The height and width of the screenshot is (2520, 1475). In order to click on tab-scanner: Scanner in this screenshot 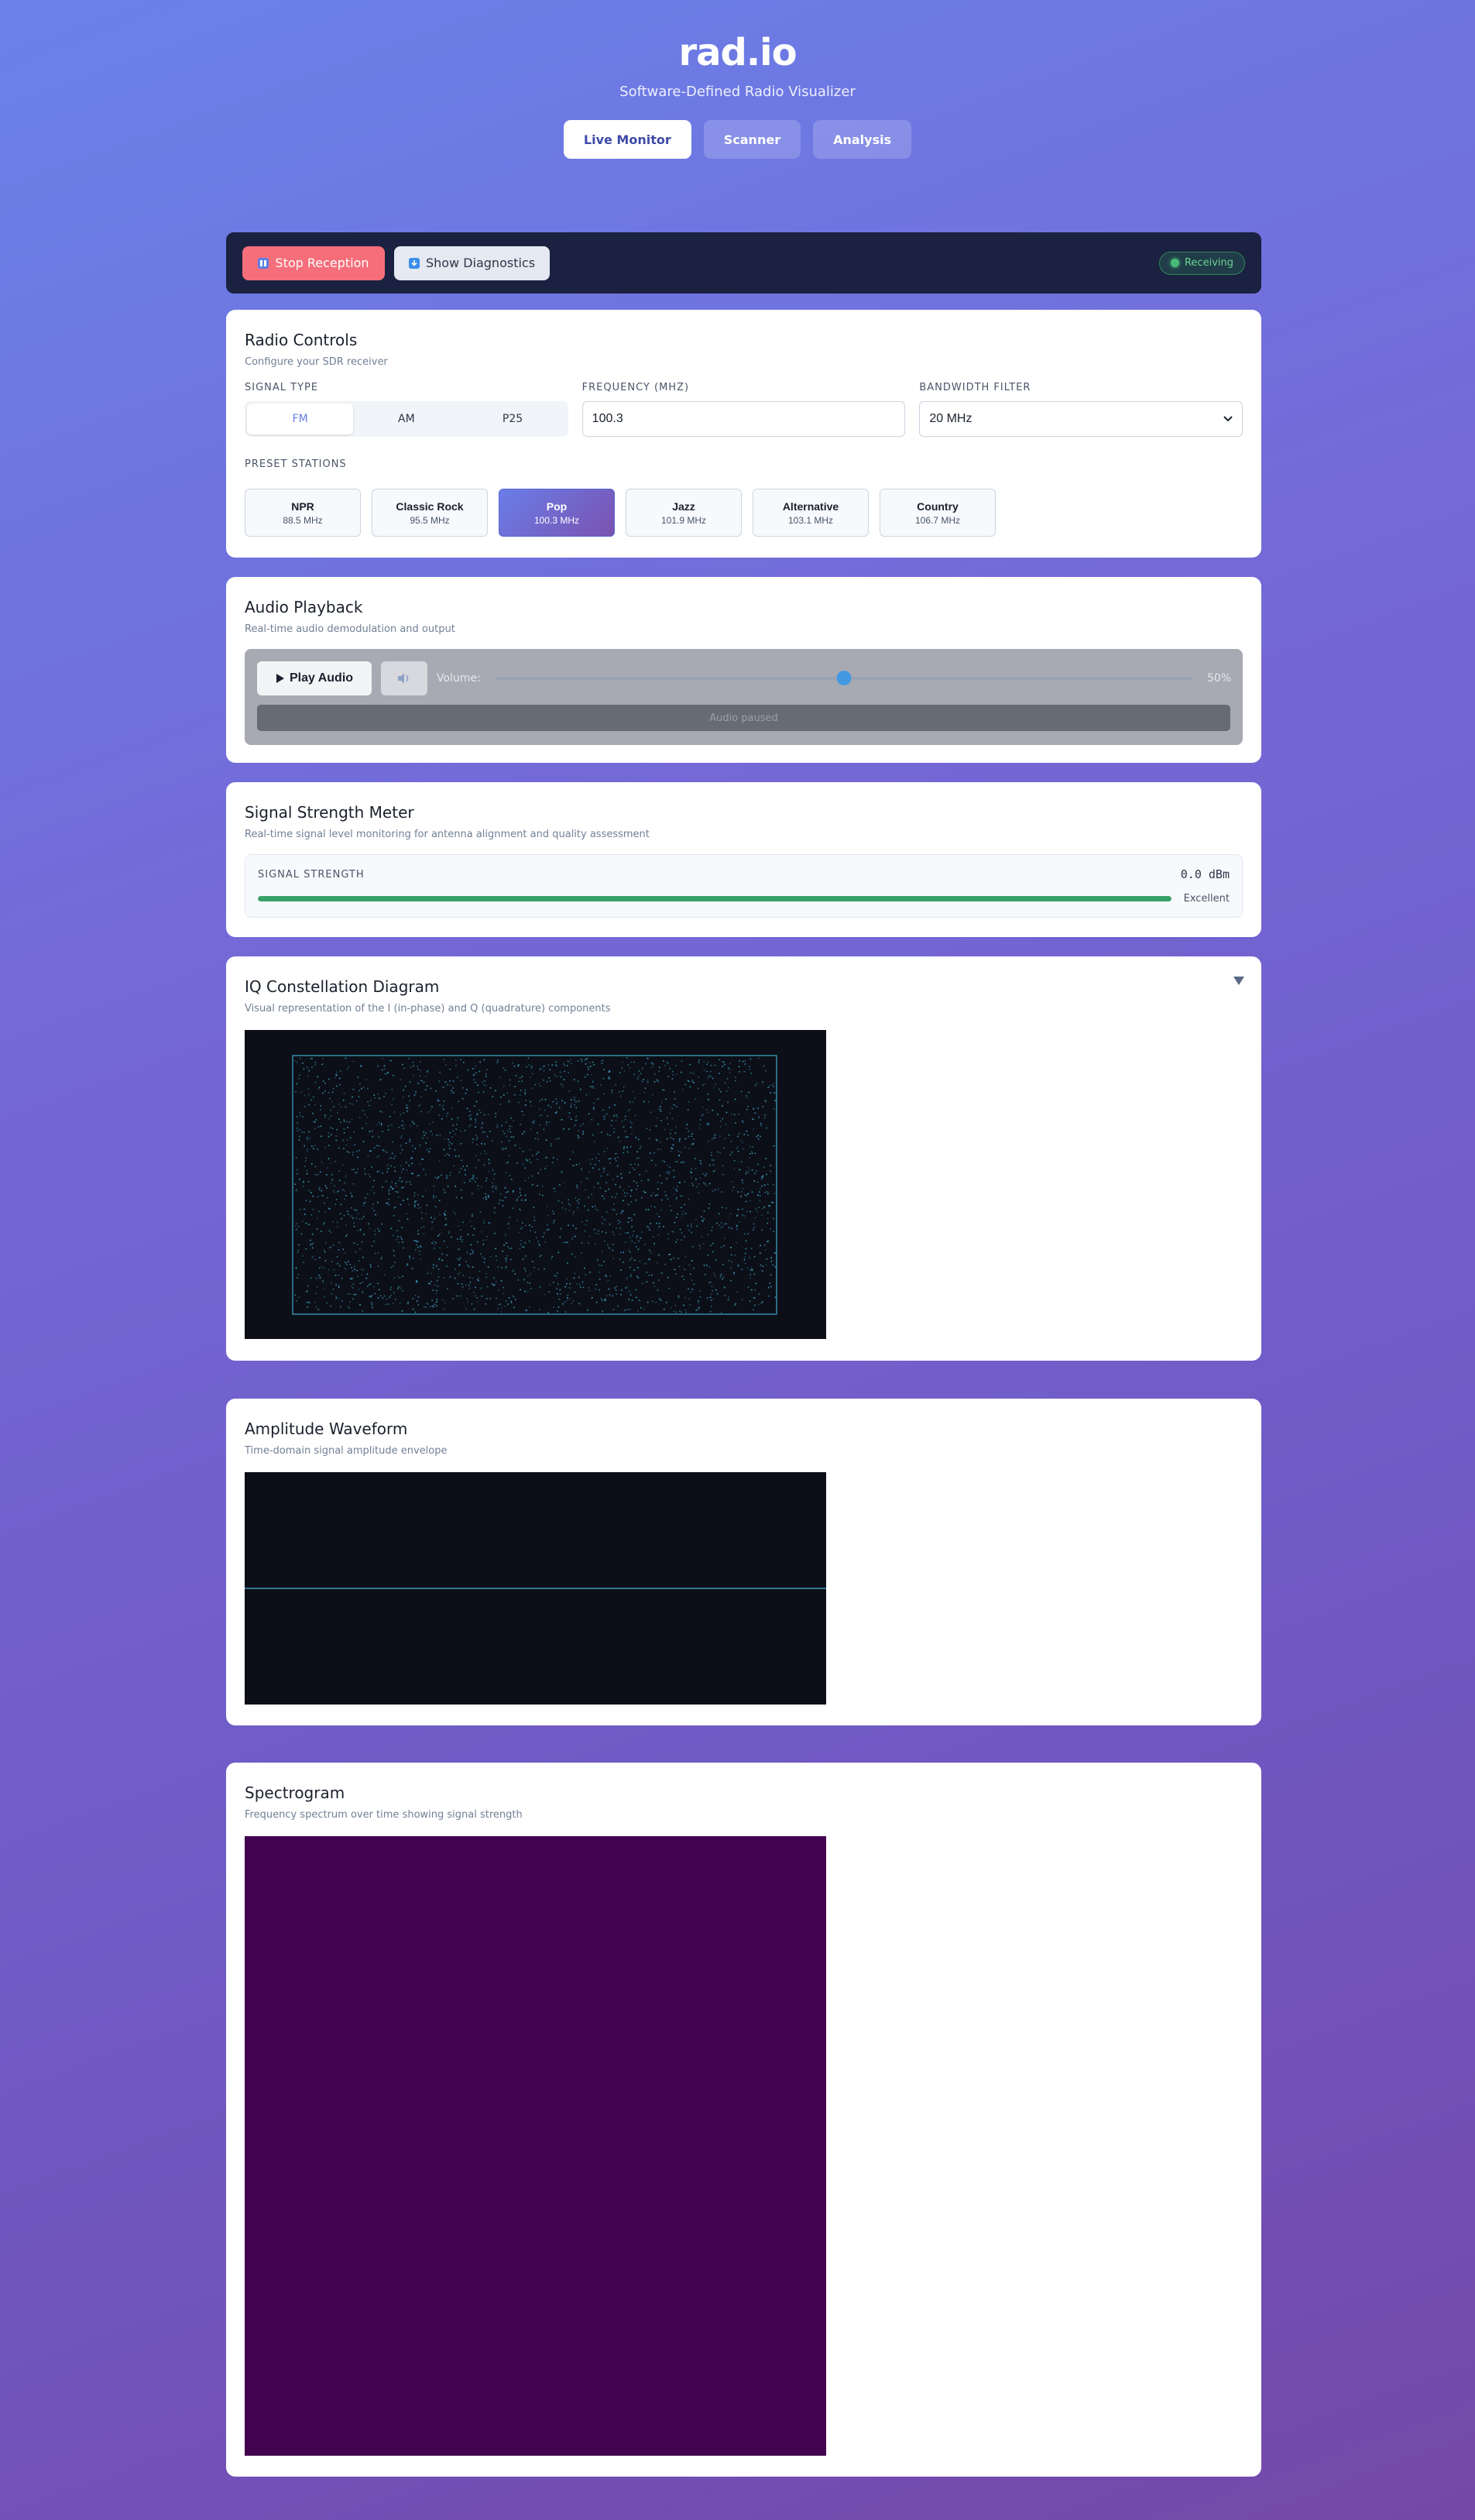, I will do `click(752, 139)`.